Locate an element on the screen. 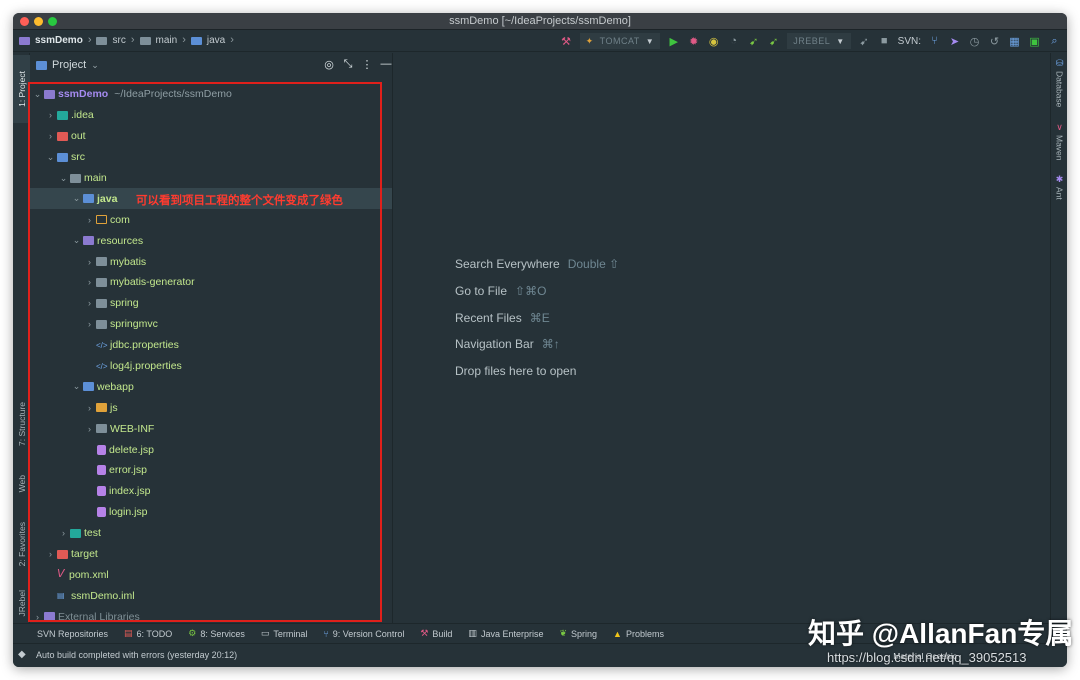 The width and height of the screenshot is (1080, 680). build-hammer-icon: ⚒ is located at coordinates (566, 41).